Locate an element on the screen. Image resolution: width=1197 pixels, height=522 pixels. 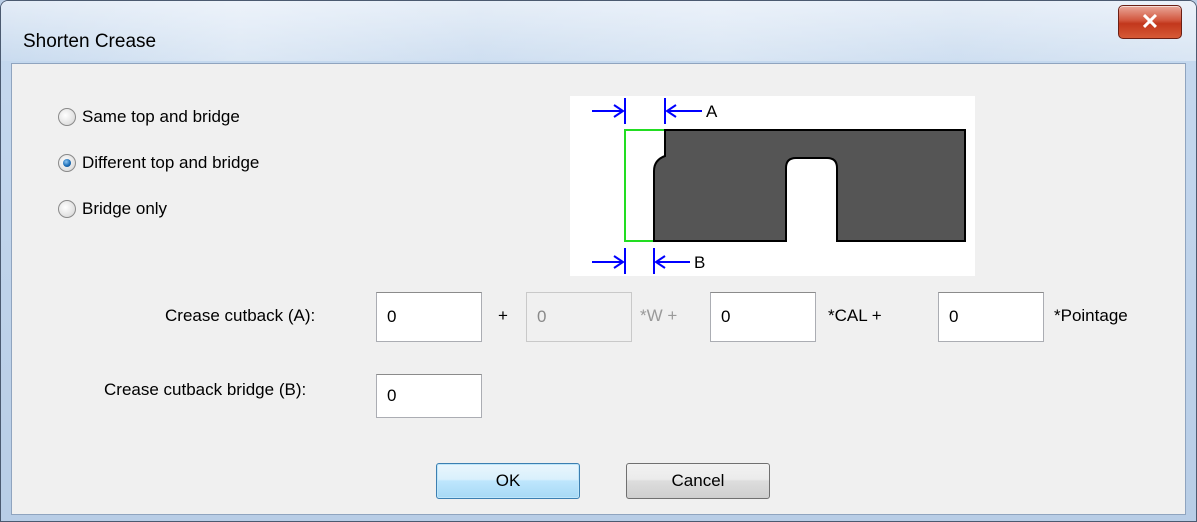
cancel-button: Cancel is located at coordinates (698, 481).